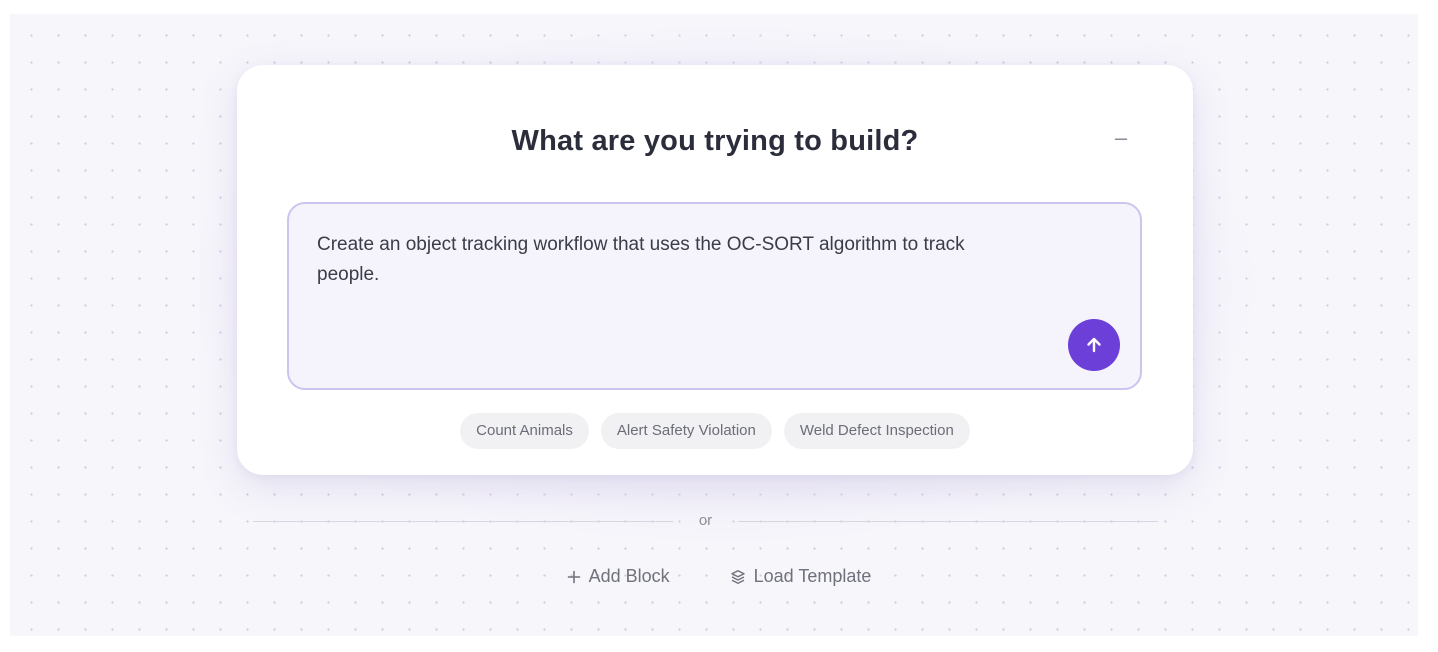 This screenshot has width=1438, height=652. I want to click on or-divider: or, so click(705, 522).